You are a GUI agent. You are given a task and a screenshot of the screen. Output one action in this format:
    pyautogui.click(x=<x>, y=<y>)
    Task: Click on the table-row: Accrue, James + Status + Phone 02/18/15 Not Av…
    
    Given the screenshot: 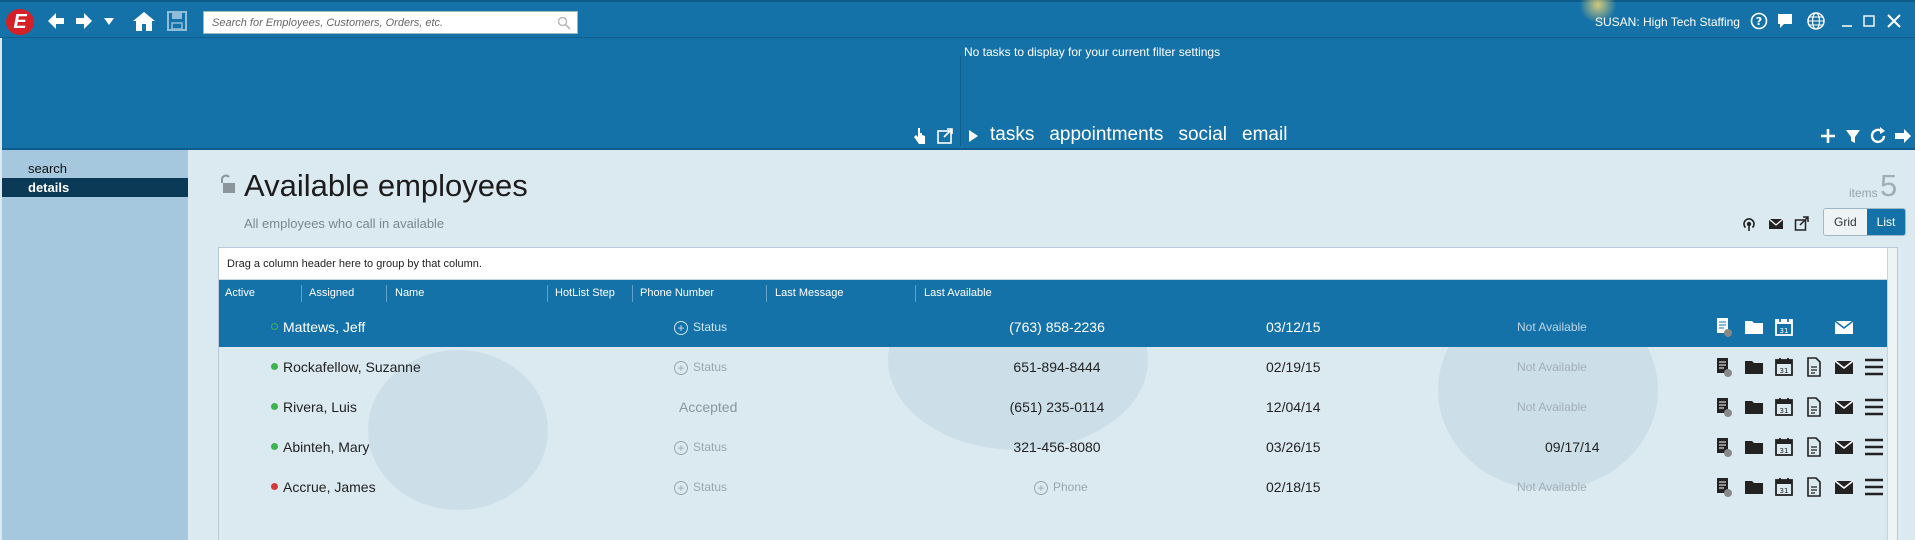 What is the action you would take?
    pyautogui.click(x=1054, y=487)
    